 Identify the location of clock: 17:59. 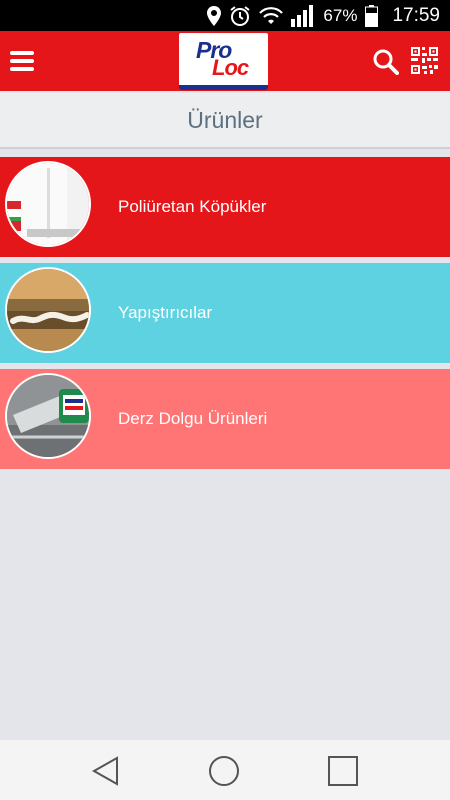
(416, 15).